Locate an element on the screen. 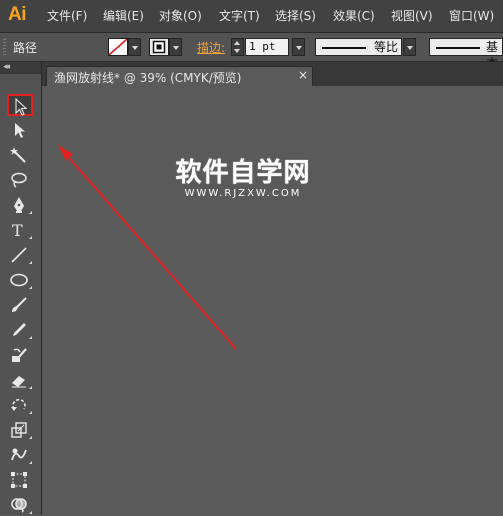 The height and width of the screenshot is (516, 503). ellipse-tool is located at coordinates (20, 280).